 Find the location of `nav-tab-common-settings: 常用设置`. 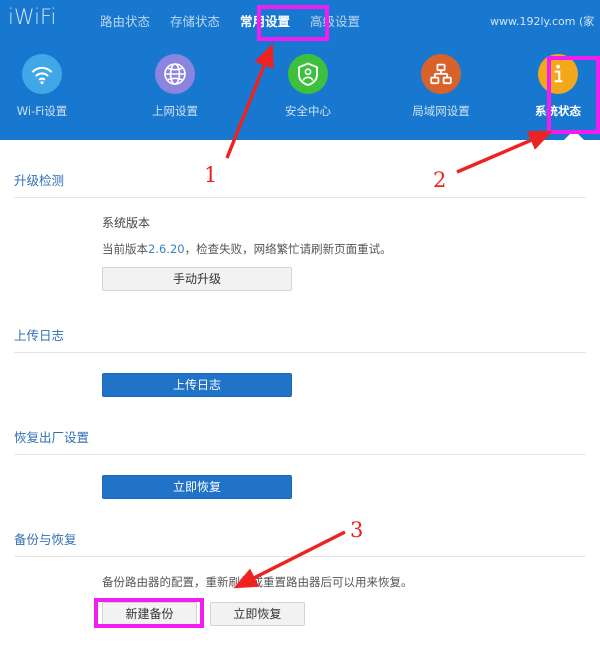

nav-tab-common-settings: 常用设置 is located at coordinates (265, 20).